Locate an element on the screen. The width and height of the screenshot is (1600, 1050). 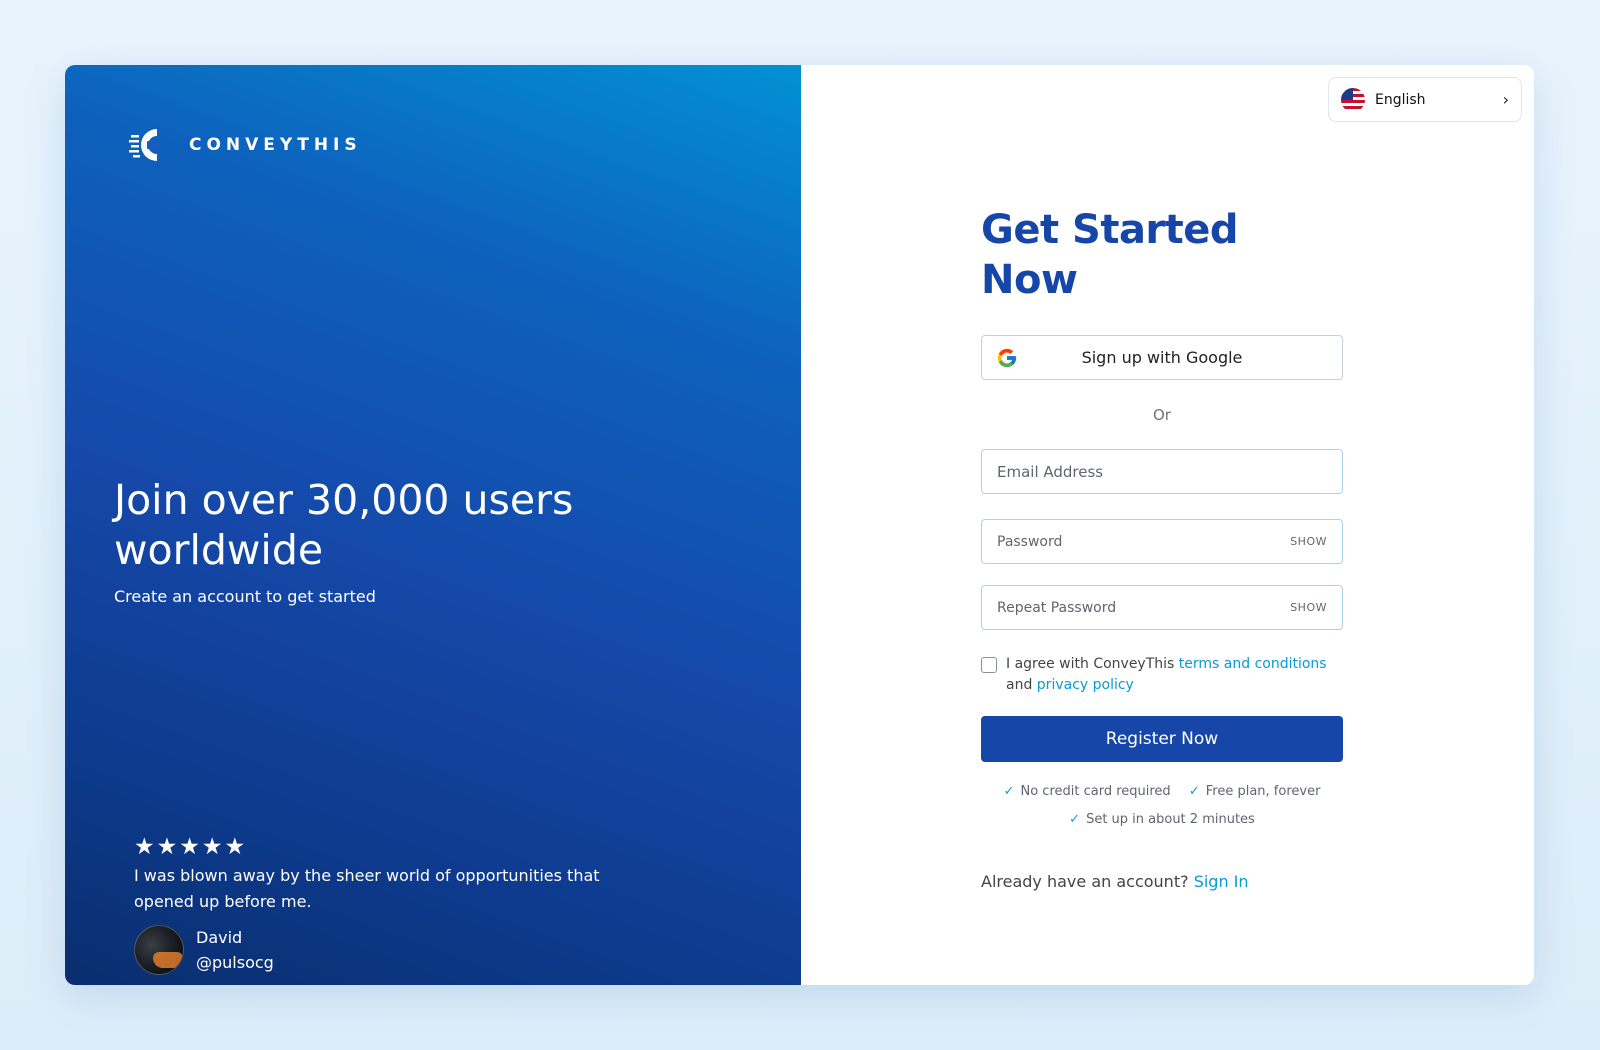
password-field: SHOW is located at coordinates (1162, 541).